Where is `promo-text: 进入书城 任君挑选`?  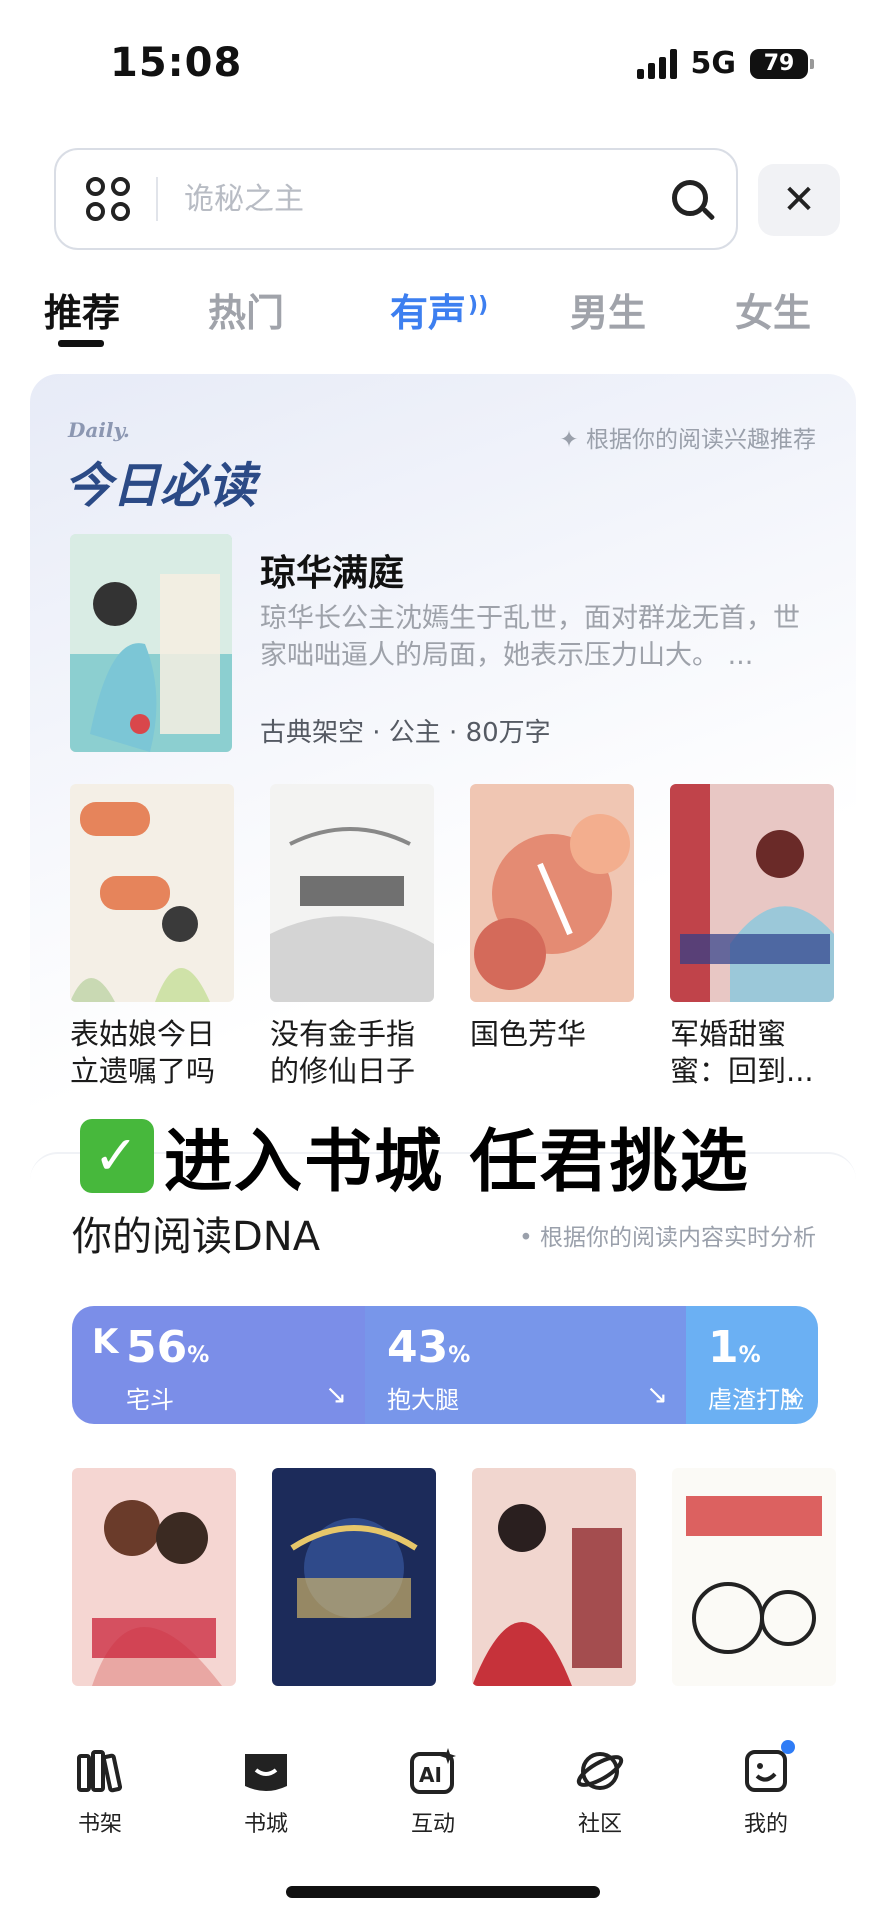 promo-text: 进入书城 任君挑选 is located at coordinates (457, 1162).